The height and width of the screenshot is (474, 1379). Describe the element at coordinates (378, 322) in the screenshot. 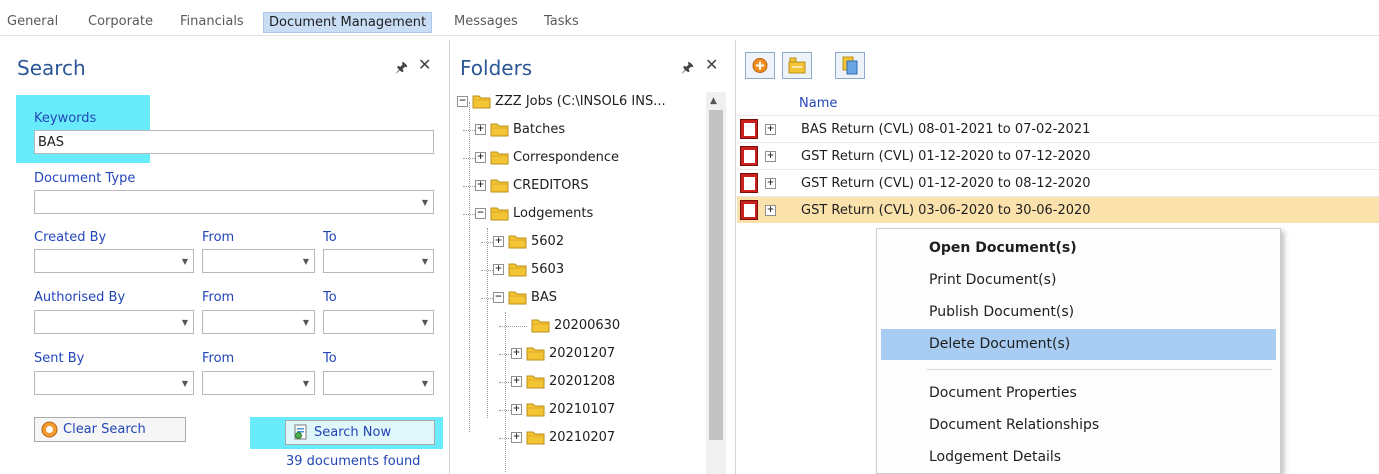

I see `authorised-to-date: ▼` at that location.